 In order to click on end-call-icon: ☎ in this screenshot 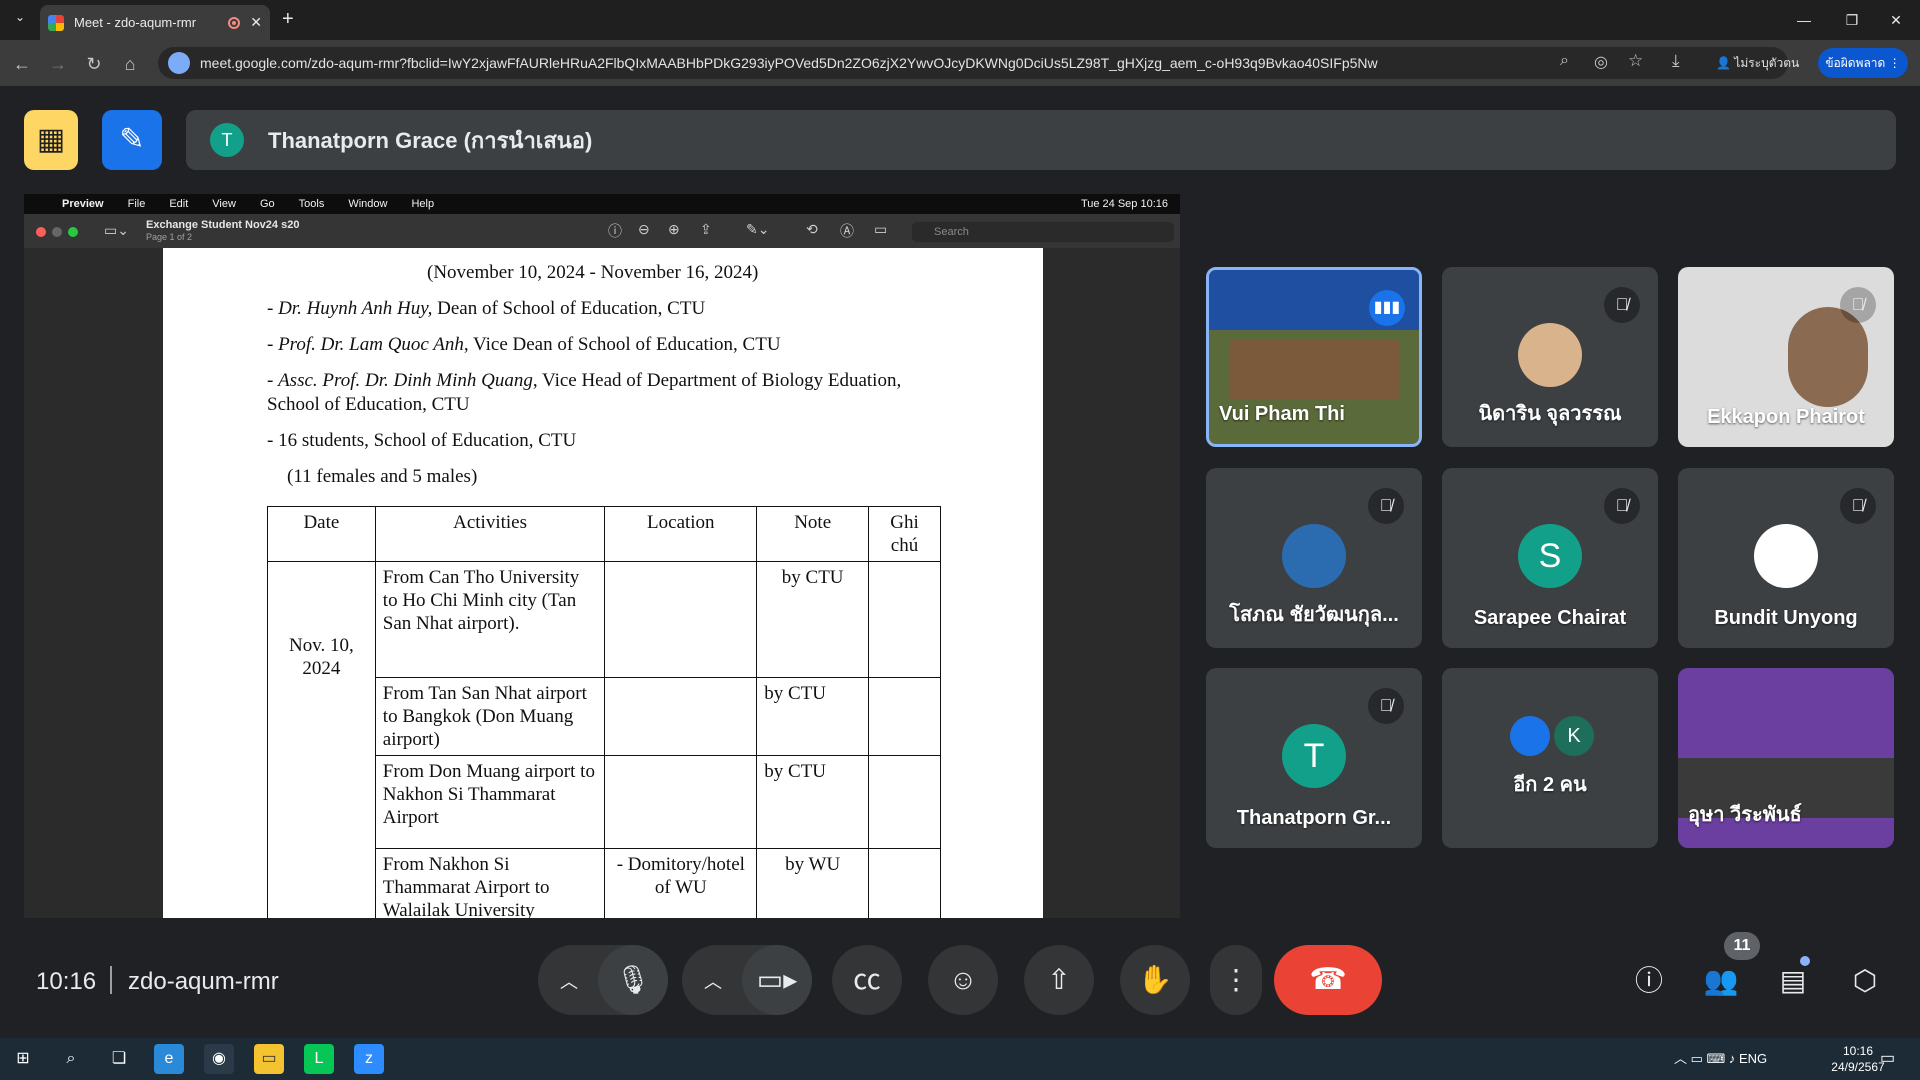, I will do `click(1328, 980)`.